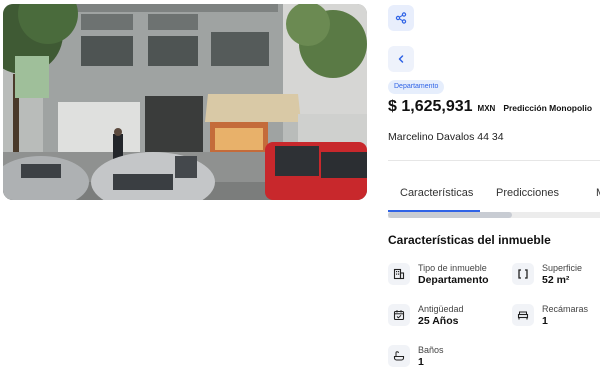 Image resolution: width=600 pixels, height=391 pixels. Describe the element at coordinates (548, 108) in the screenshot. I see `prediction-label: Predicción Monopolio` at that location.